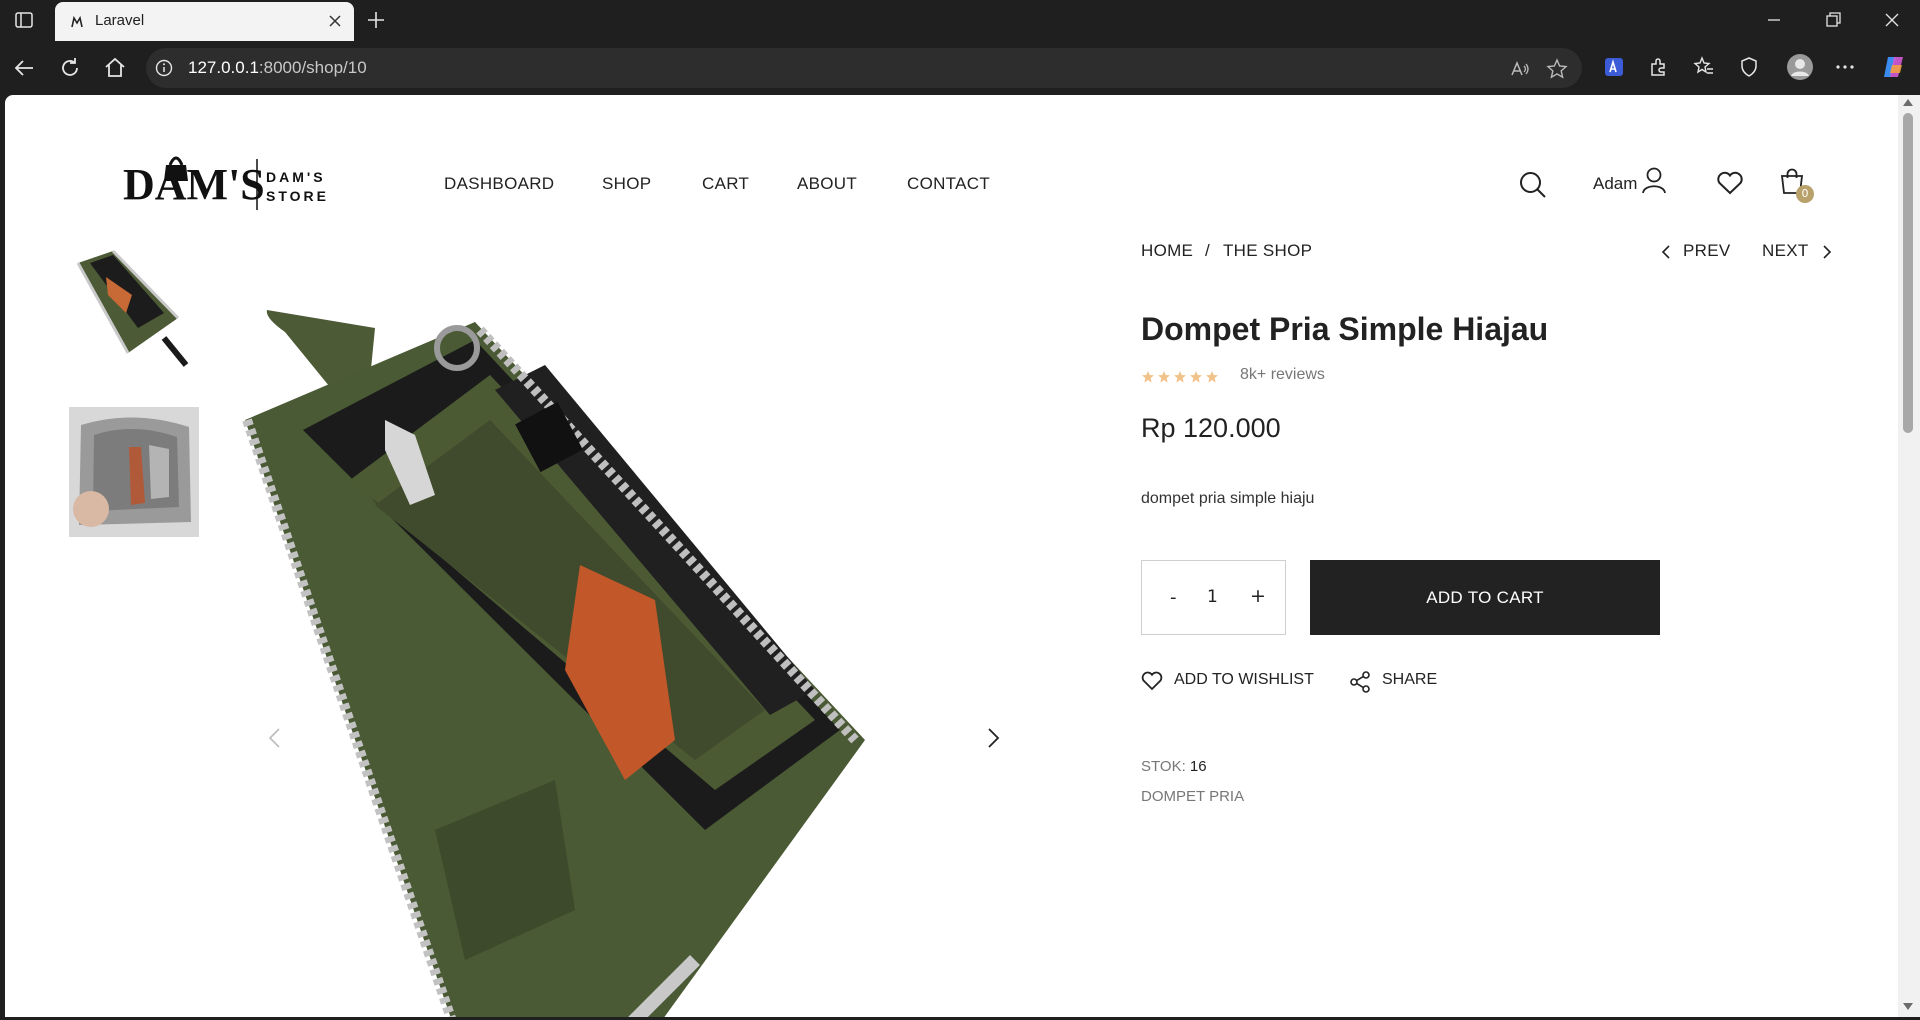  I want to click on stock-info: STOK: 16, so click(1174, 766).